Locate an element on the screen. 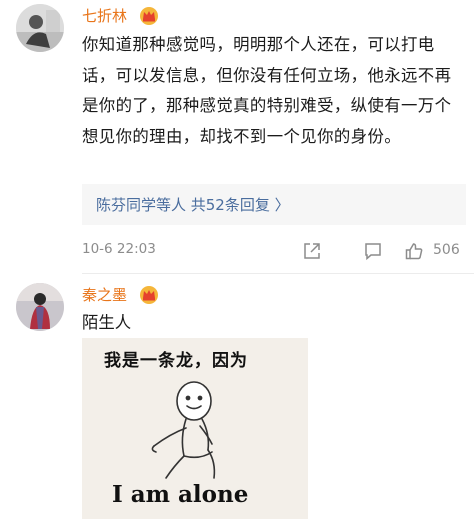 The image size is (474, 519). share-icon is located at coordinates (312, 251).